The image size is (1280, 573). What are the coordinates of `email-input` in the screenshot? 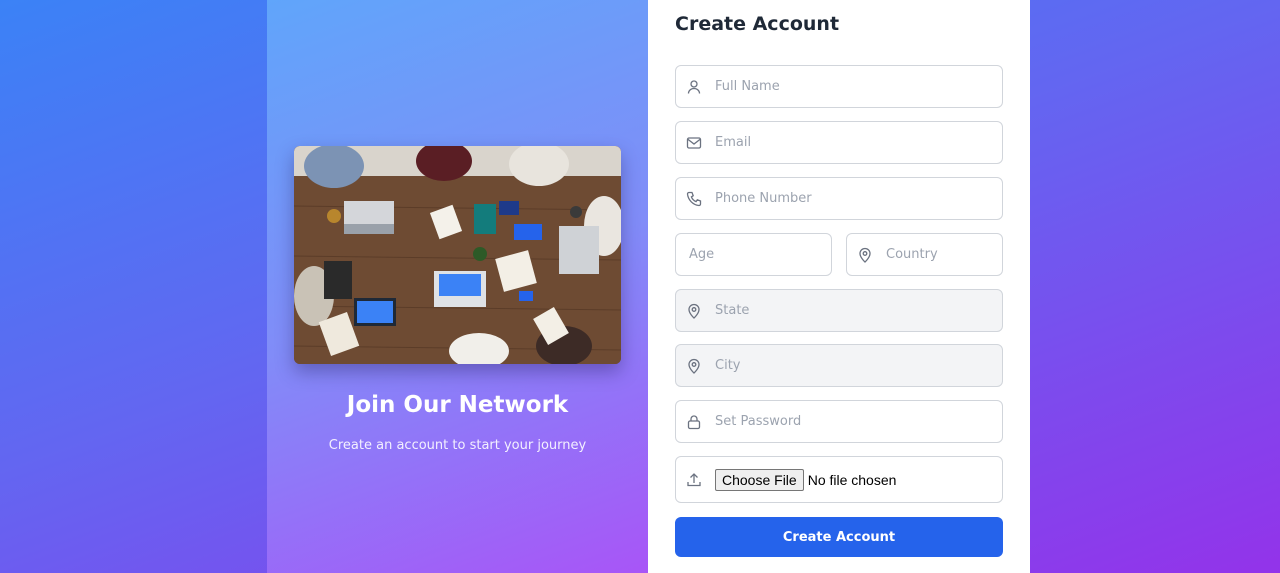 It's located at (845, 142).